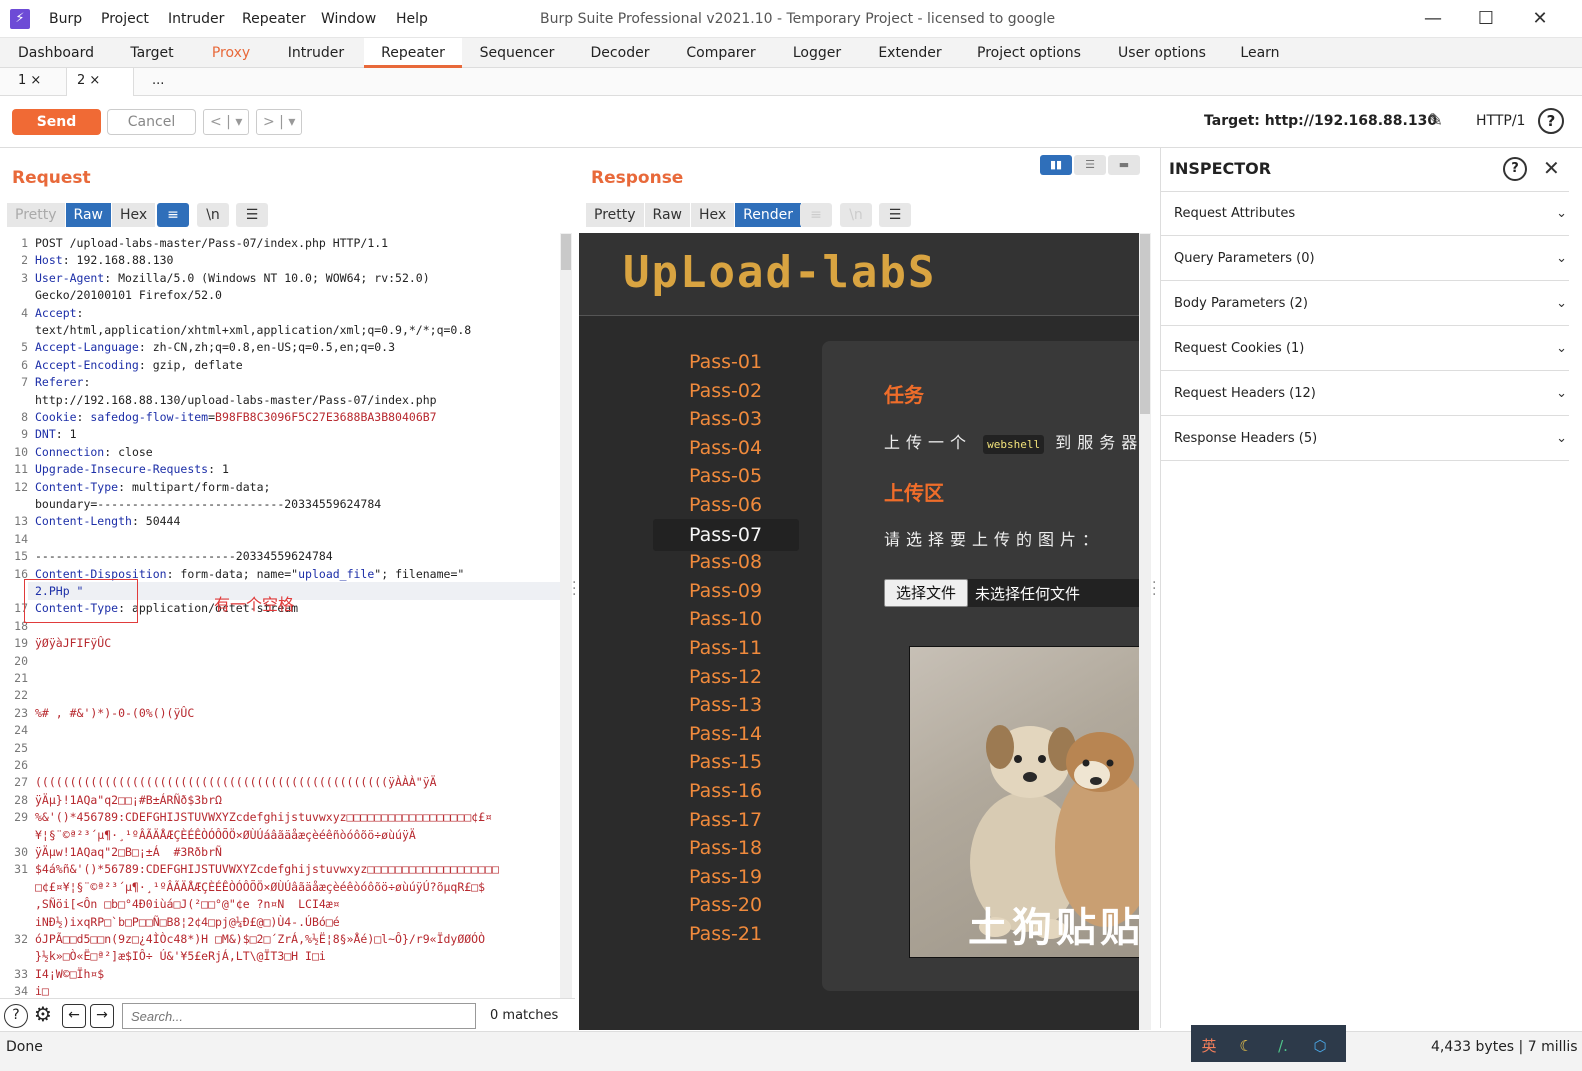 The image size is (1582, 1071). What do you see at coordinates (156, 521) in the screenshot?
I see `request-text: : 50444` at bounding box center [156, 521].